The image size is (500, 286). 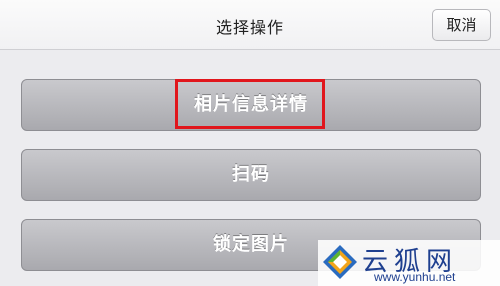 What do you see at coordinates (249, 27) in the screenshot?
I see `page-title: 选择操作` at bounding box center [249, 27].